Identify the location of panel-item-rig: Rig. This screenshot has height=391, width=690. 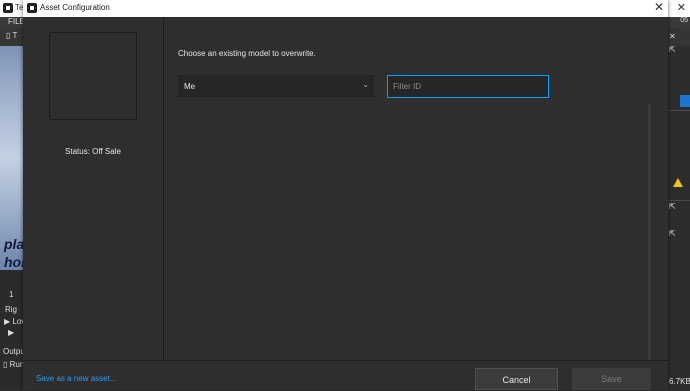
(11, 309).